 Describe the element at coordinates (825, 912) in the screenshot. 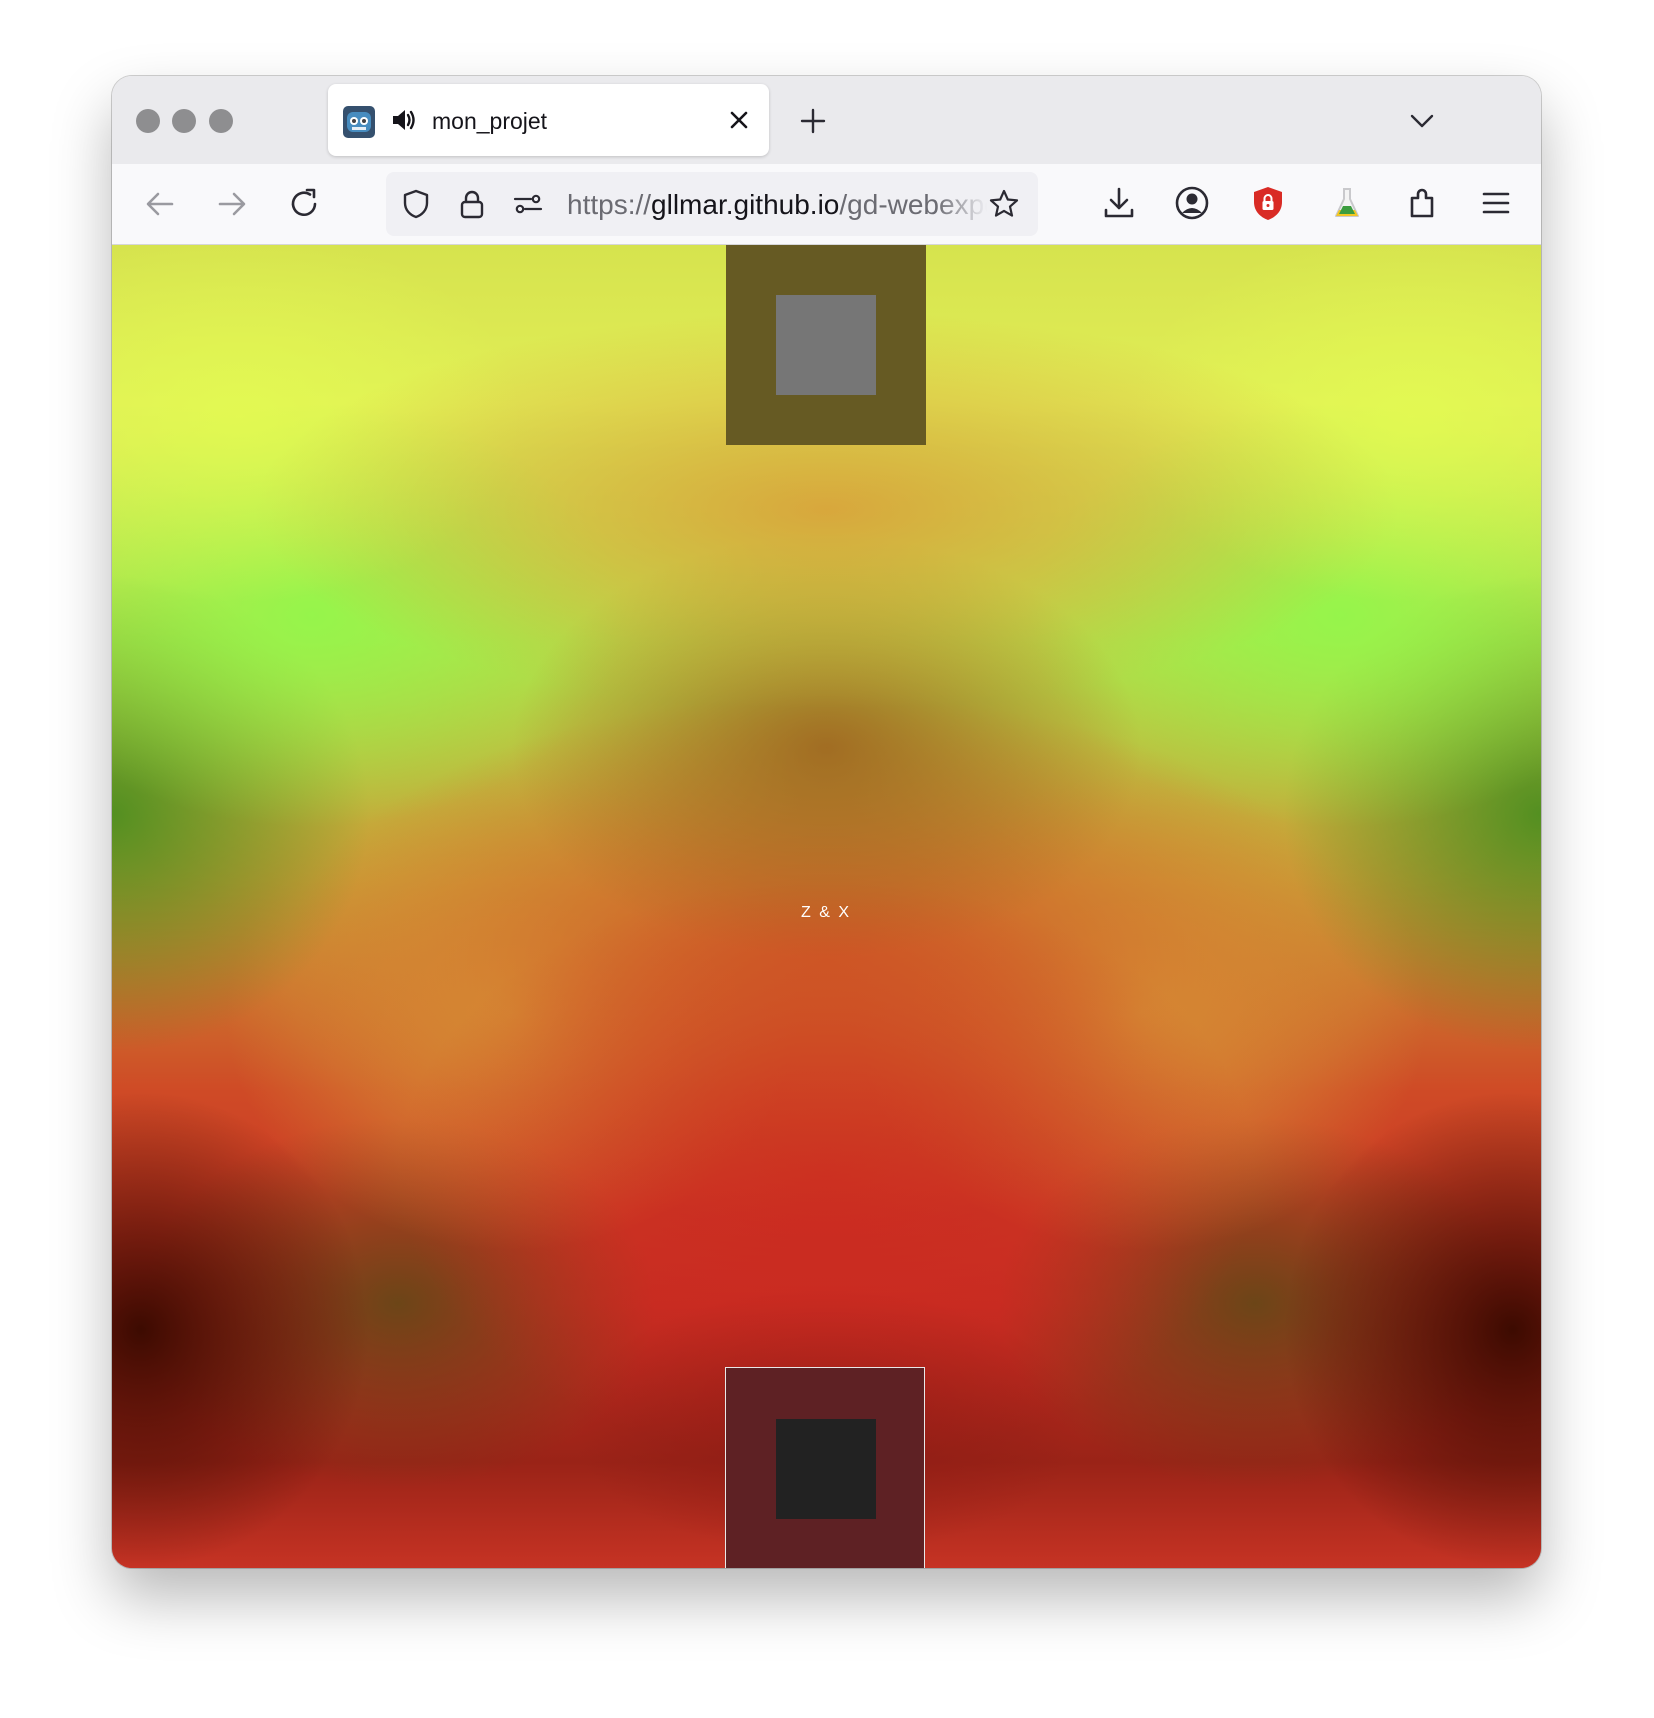

I see `controls-hint: Z & X` at that location.